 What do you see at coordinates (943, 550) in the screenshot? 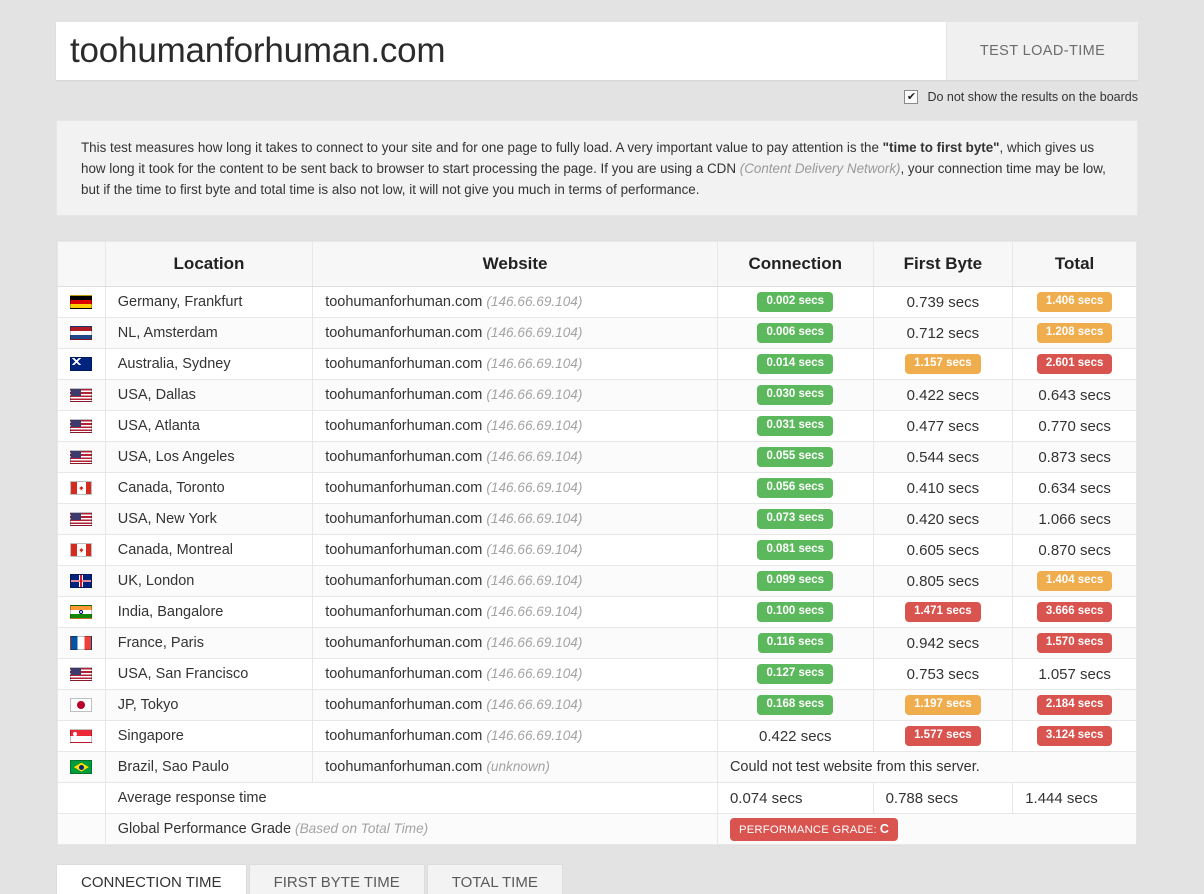
I see `row-first-byte-cell: 0.605 secs` at bounding box center [943, 550].